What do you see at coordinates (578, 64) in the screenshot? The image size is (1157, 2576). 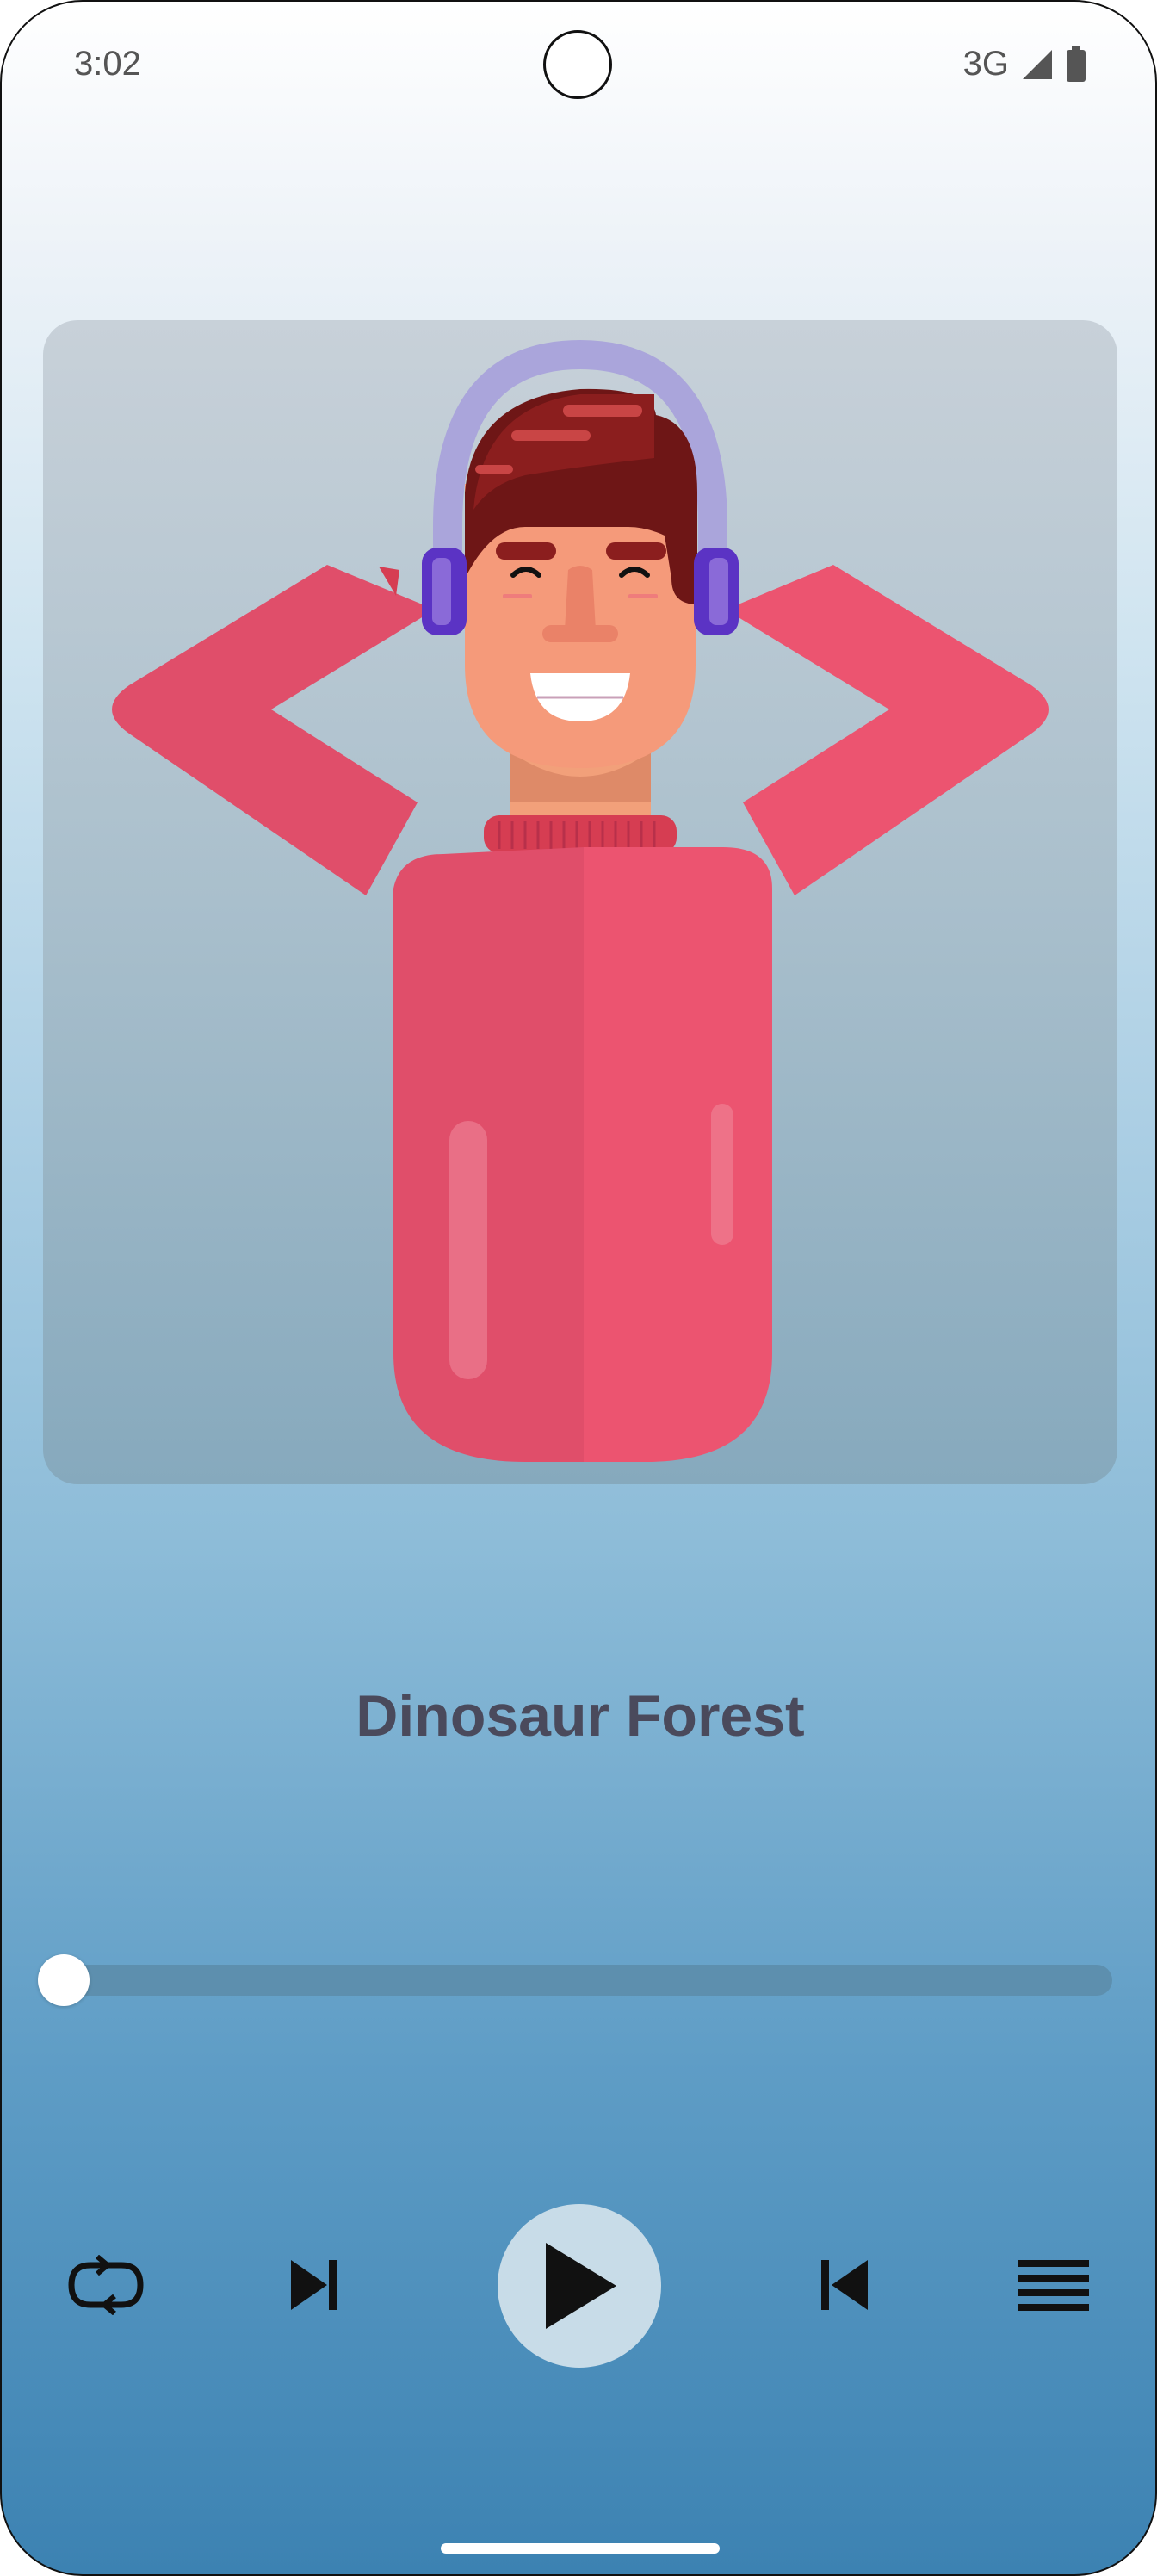 I see `front-camera` at bounding box center [578, 64].